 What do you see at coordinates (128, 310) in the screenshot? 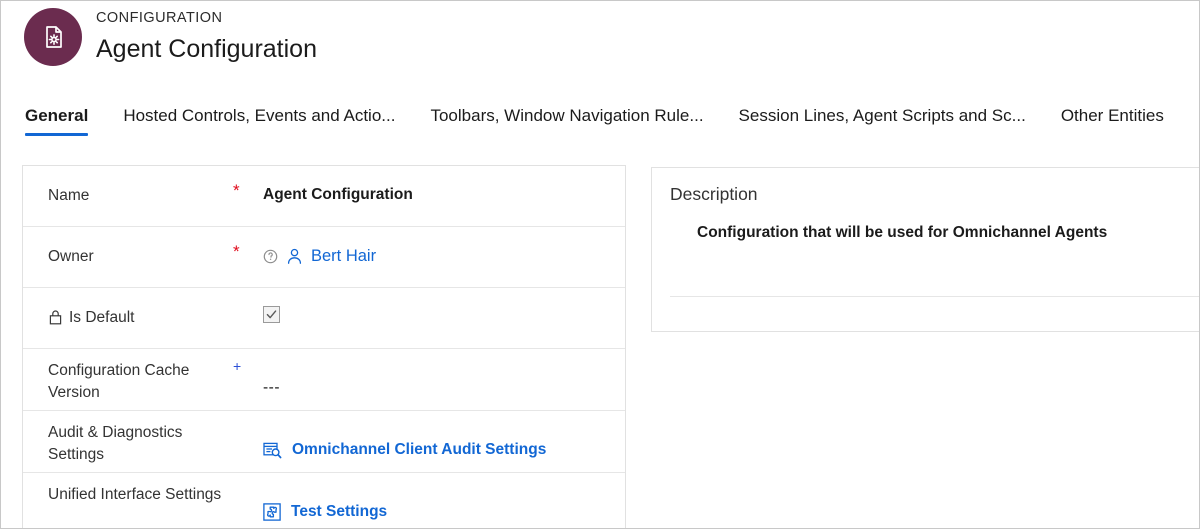
I see `field-label-is-default: Is Default` at bounding box center [128, 310].